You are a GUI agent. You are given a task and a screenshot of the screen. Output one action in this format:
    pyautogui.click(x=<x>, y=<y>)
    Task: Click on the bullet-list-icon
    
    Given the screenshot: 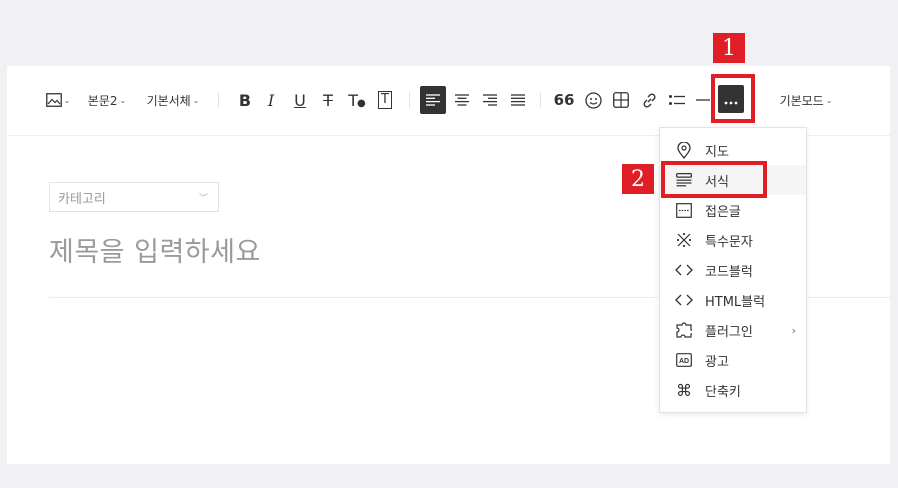 What is the action you would take?
    pyautogui.click(x=677, y=100)
    